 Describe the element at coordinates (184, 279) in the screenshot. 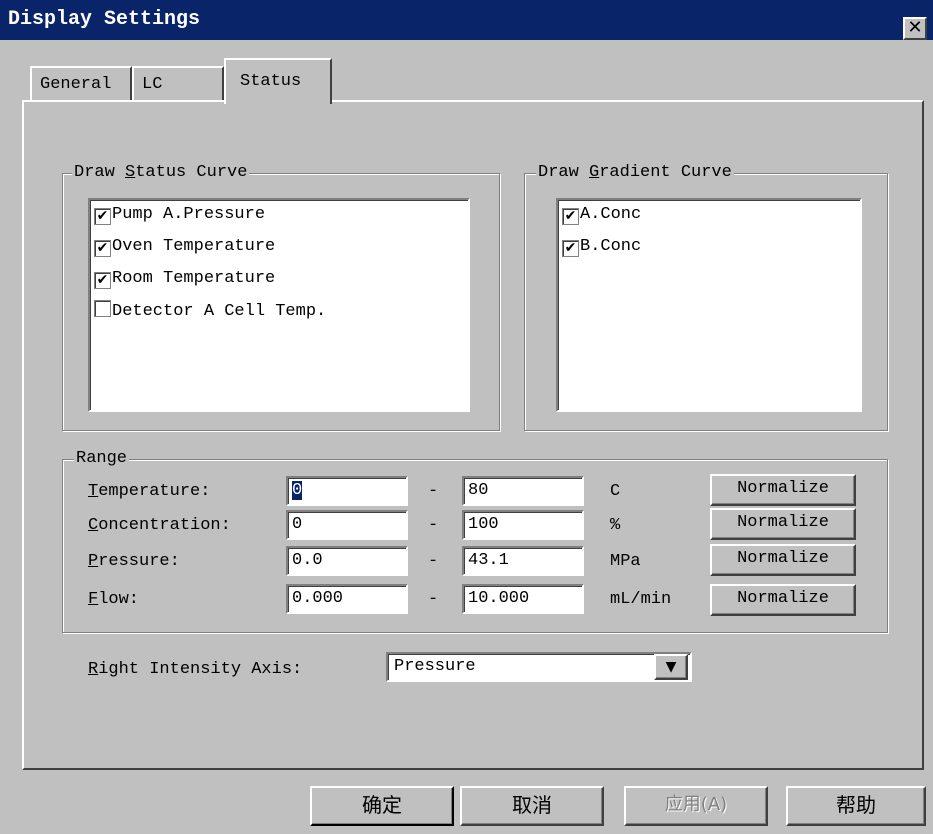

I see `list-item: ✔ Room Temperature` at that location.